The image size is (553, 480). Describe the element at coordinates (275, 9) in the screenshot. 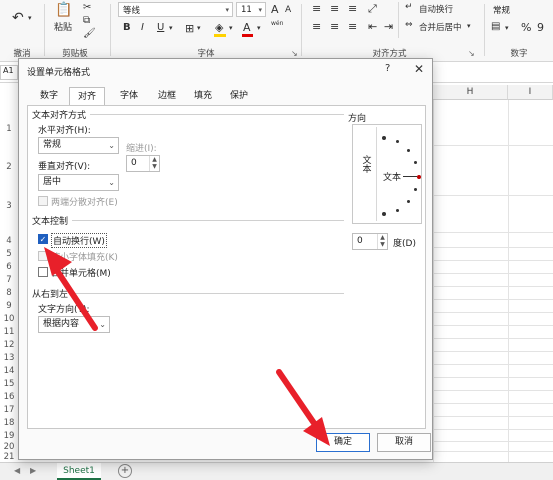

I see `increase-font-size-button: A` at that location.